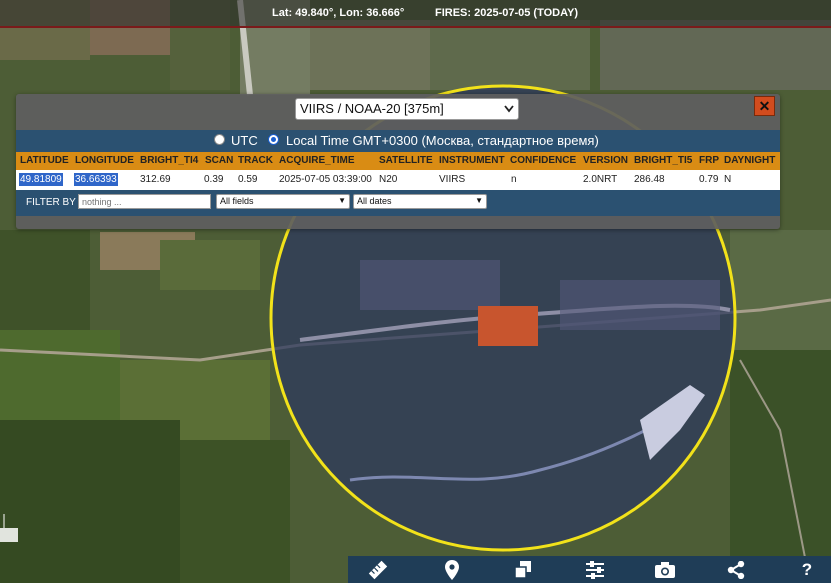 The height and width of the screenshot is (583, 831). What do you see at coordinates (338, 13) in the screenshot?
I see `cursor-coordinates: Lat: 49.840°, Lon: 36.666°` at bounding box center [338, 13].